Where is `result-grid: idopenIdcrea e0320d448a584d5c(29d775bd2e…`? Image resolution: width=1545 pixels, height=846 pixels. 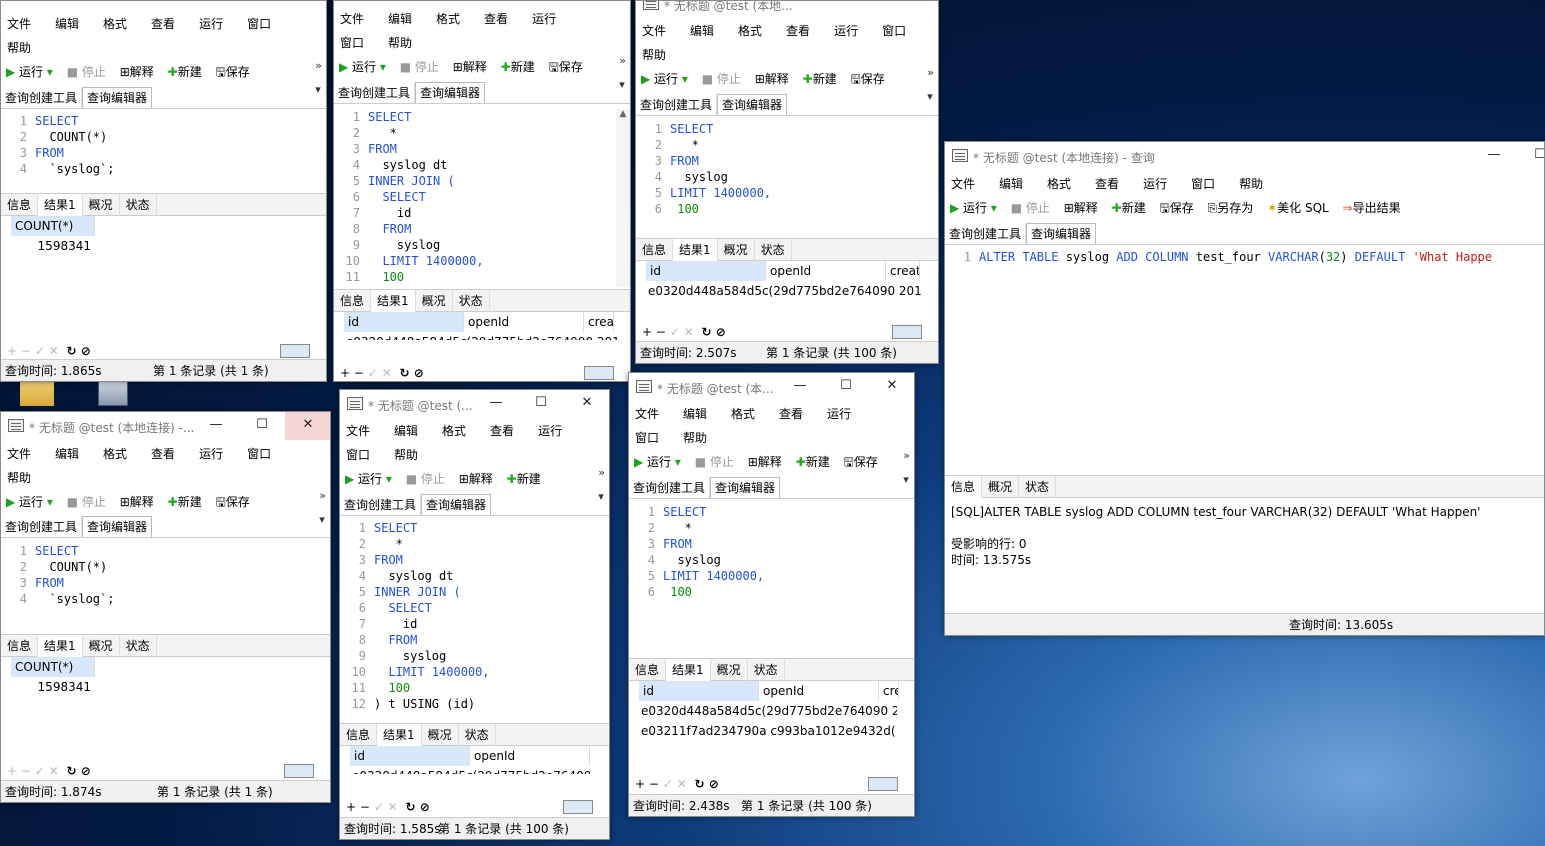
result-grid: idopenIdcrea e0320d448a584d5c(29d775bd2e… is located at coordinates (482, 326).